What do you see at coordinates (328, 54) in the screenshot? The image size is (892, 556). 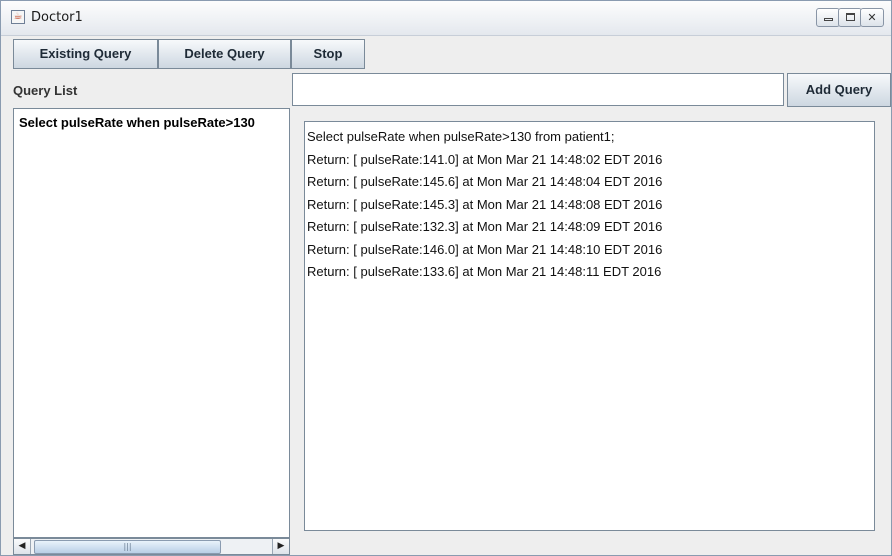 I see `stop-button: Stop` at bounding box center [328, 54].